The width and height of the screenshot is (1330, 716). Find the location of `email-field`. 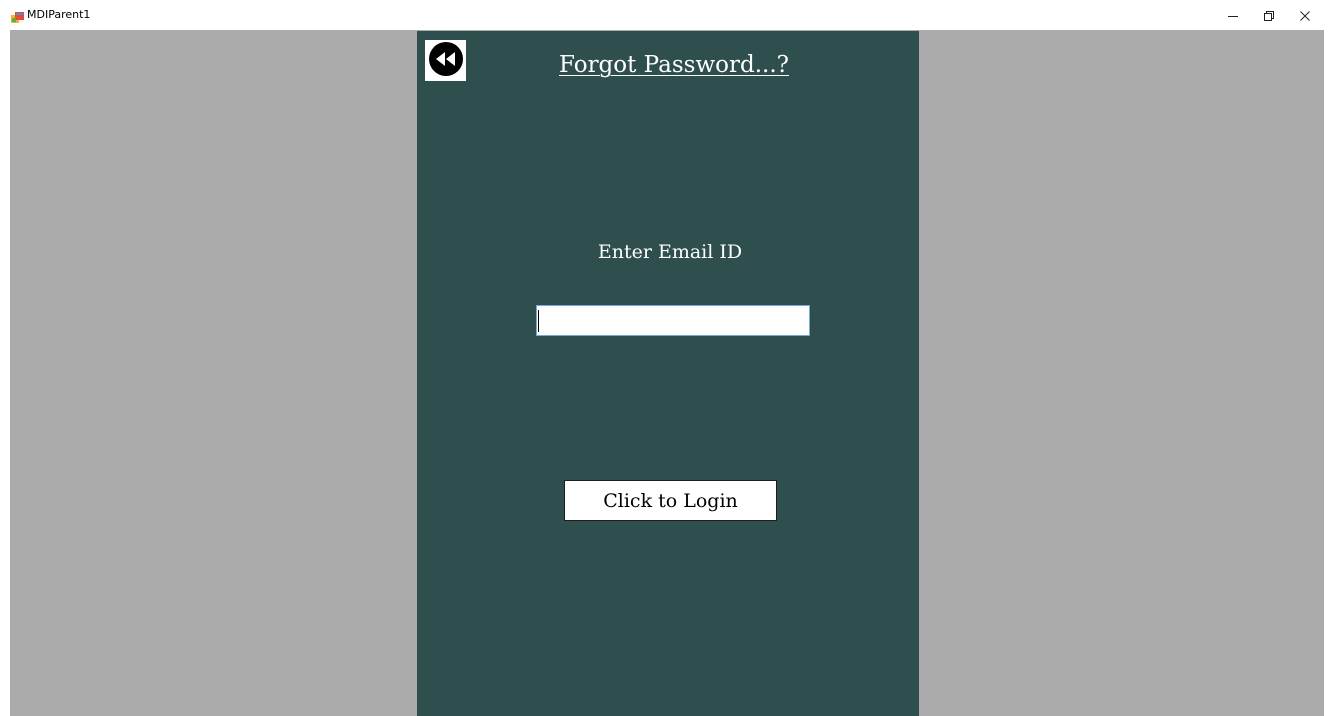

email-field is located at coordinates (673, 320).